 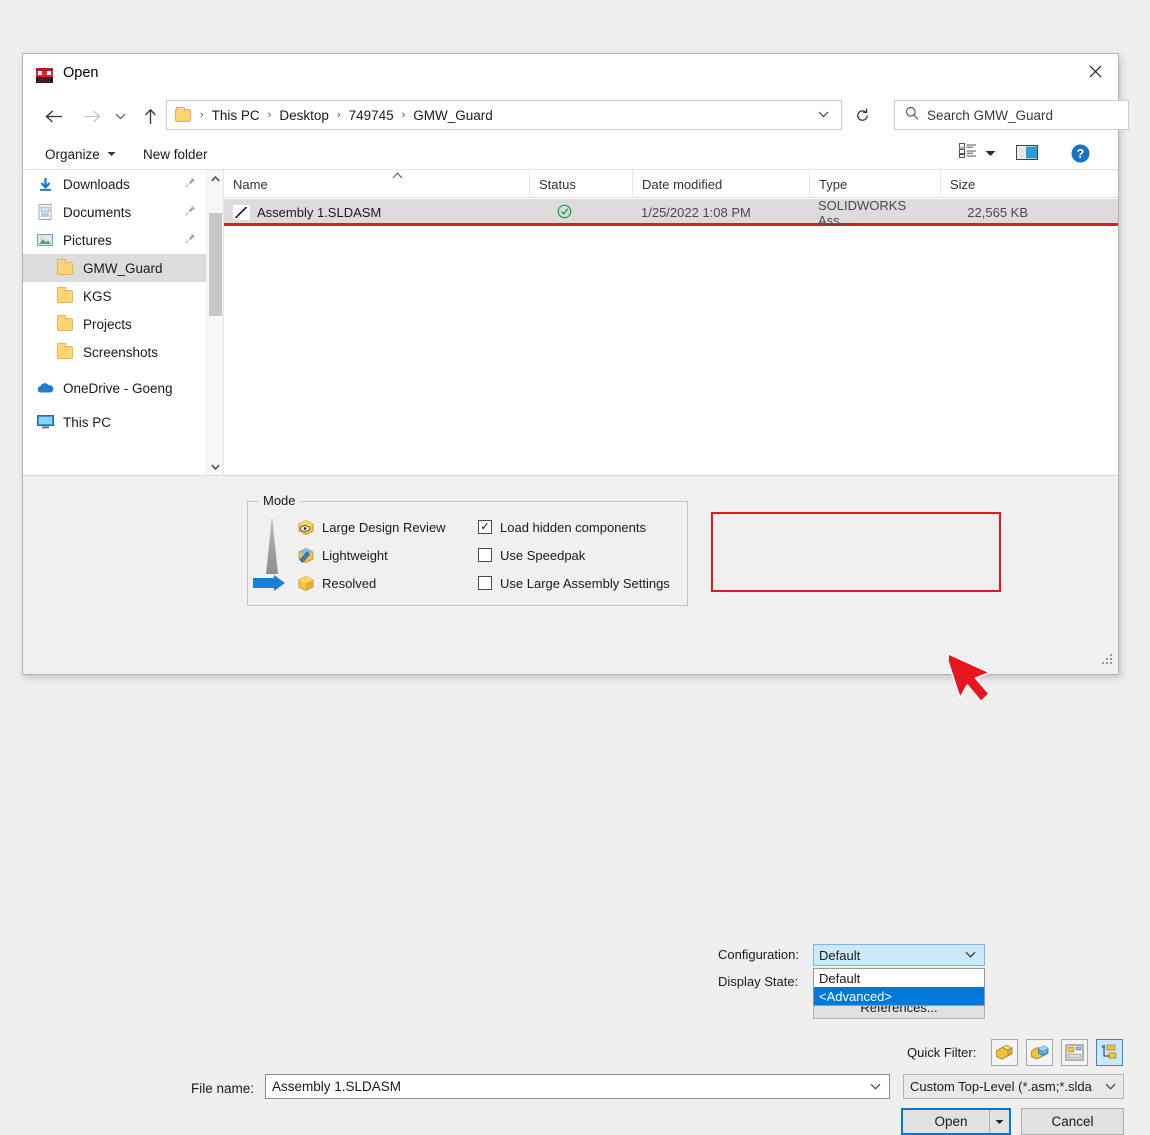 I want to click on open-button-label: Open, so click(x=951, y=1121).